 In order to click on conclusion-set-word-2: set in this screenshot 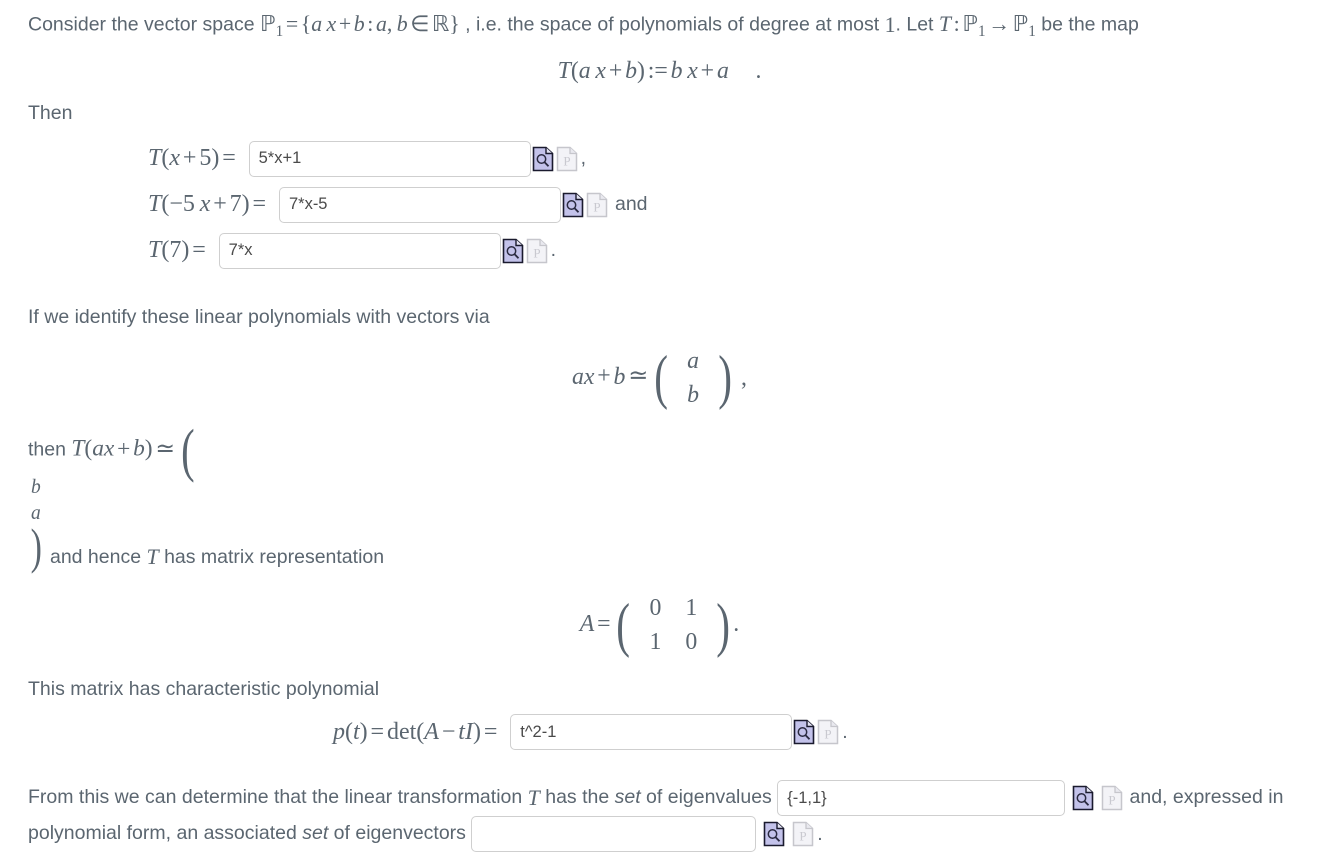, I will do `click(315, 833)`.